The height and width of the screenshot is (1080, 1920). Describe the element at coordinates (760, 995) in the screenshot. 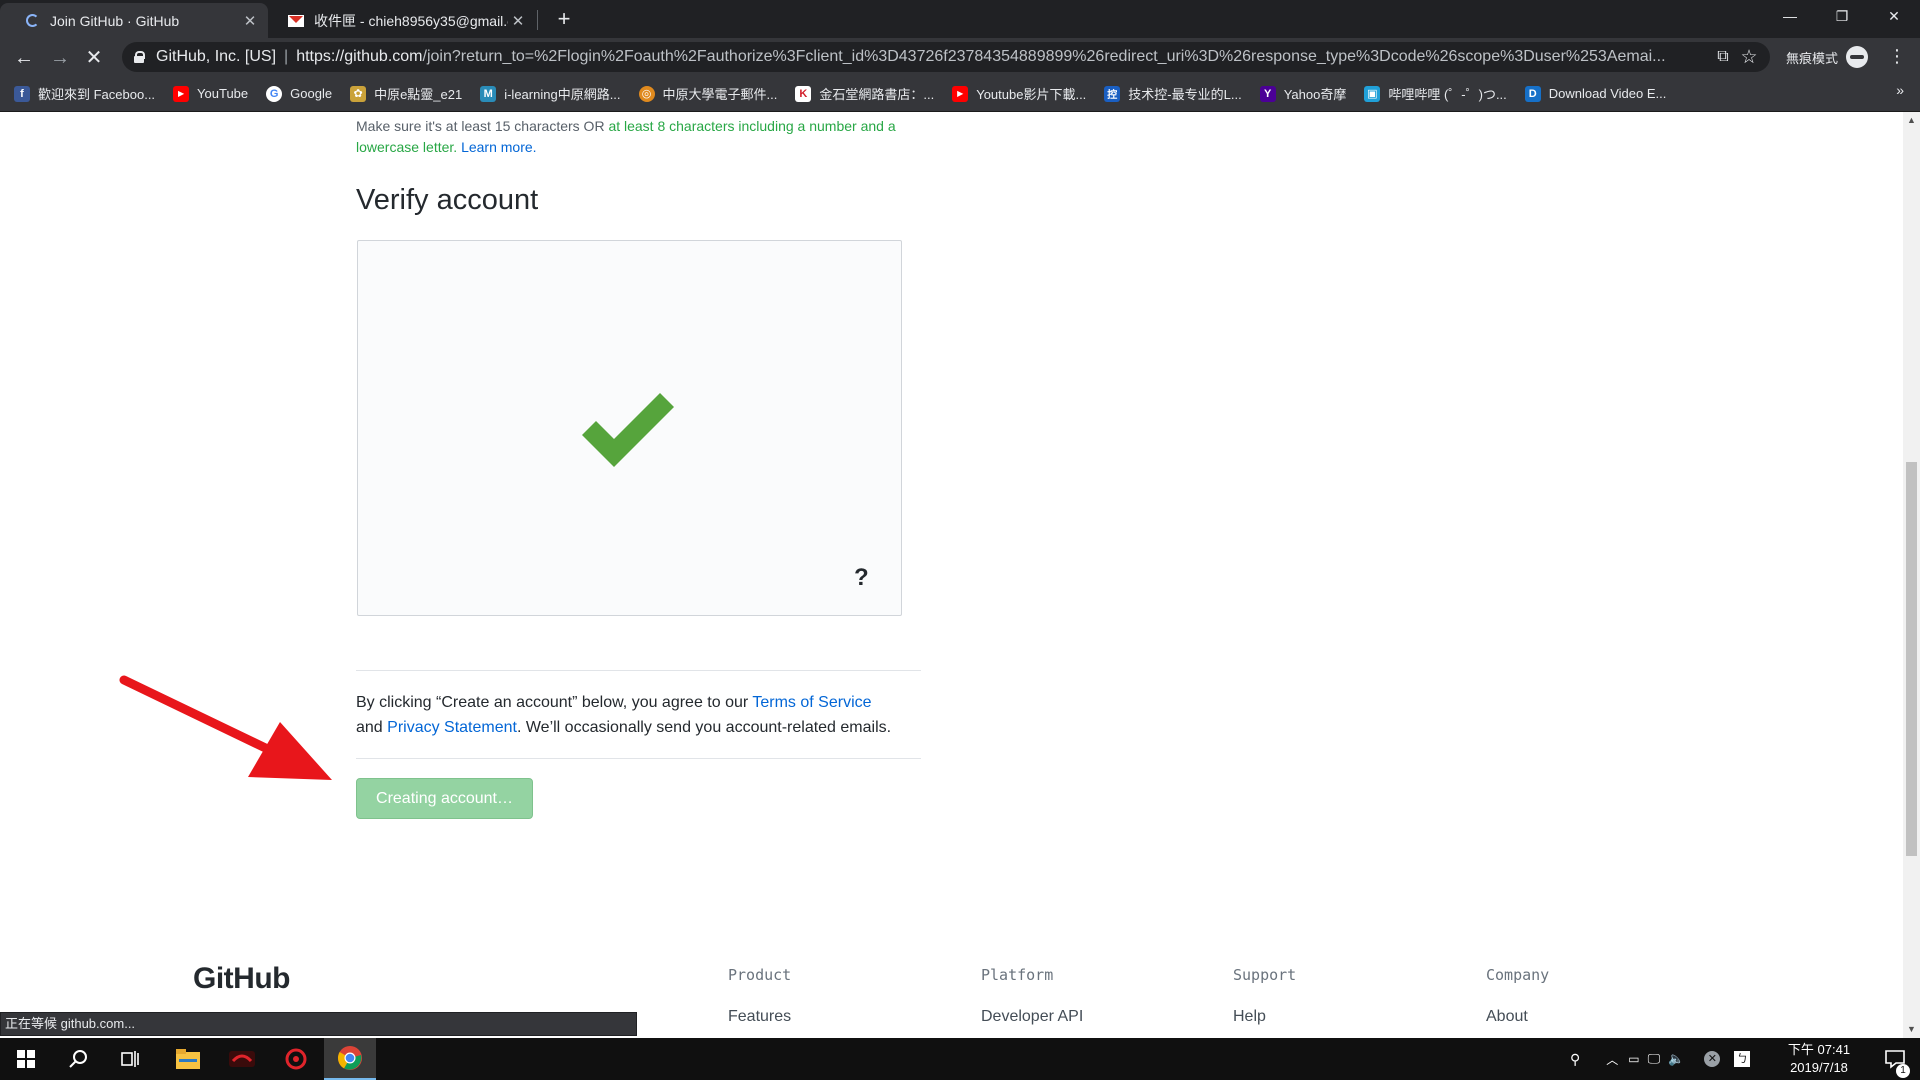

I see `footer-column-product: Product Features` at that location.